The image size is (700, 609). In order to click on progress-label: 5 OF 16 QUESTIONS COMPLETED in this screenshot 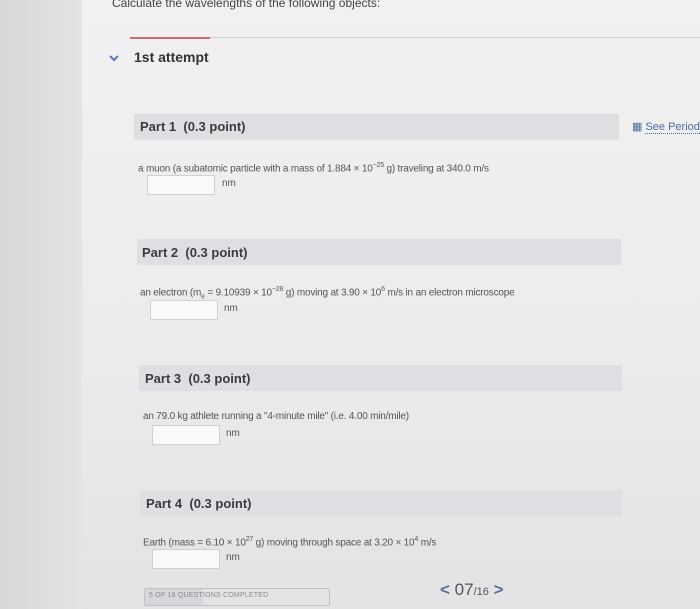, I will do `click(209, 595)`.